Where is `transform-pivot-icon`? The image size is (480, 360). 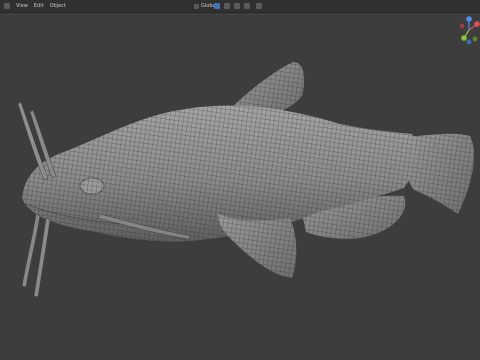
transform-pivot-icon is located at coordinates (217, 6).